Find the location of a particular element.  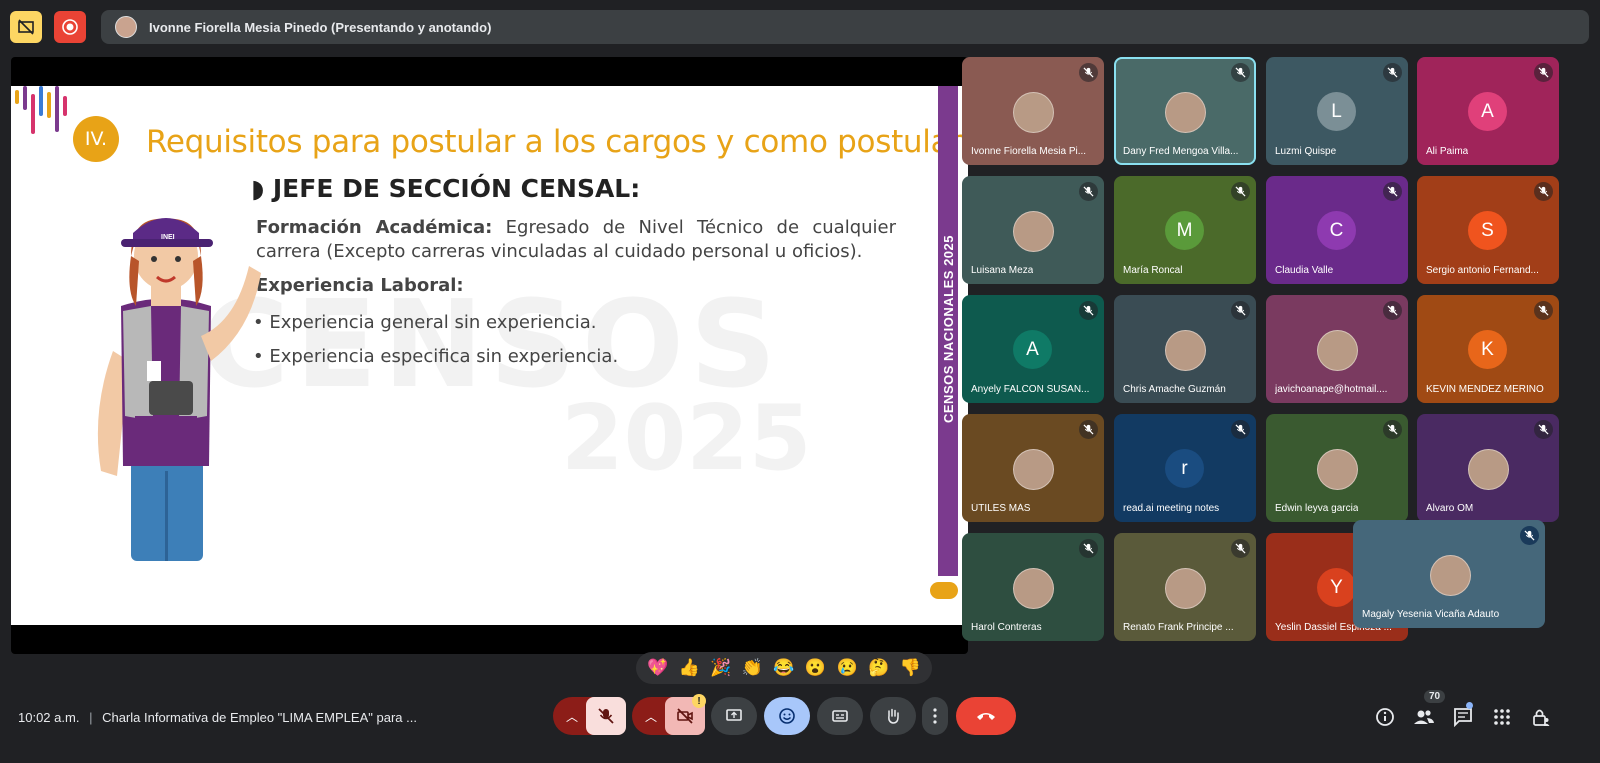

leave-call-button is located at coordinates (986, 716).